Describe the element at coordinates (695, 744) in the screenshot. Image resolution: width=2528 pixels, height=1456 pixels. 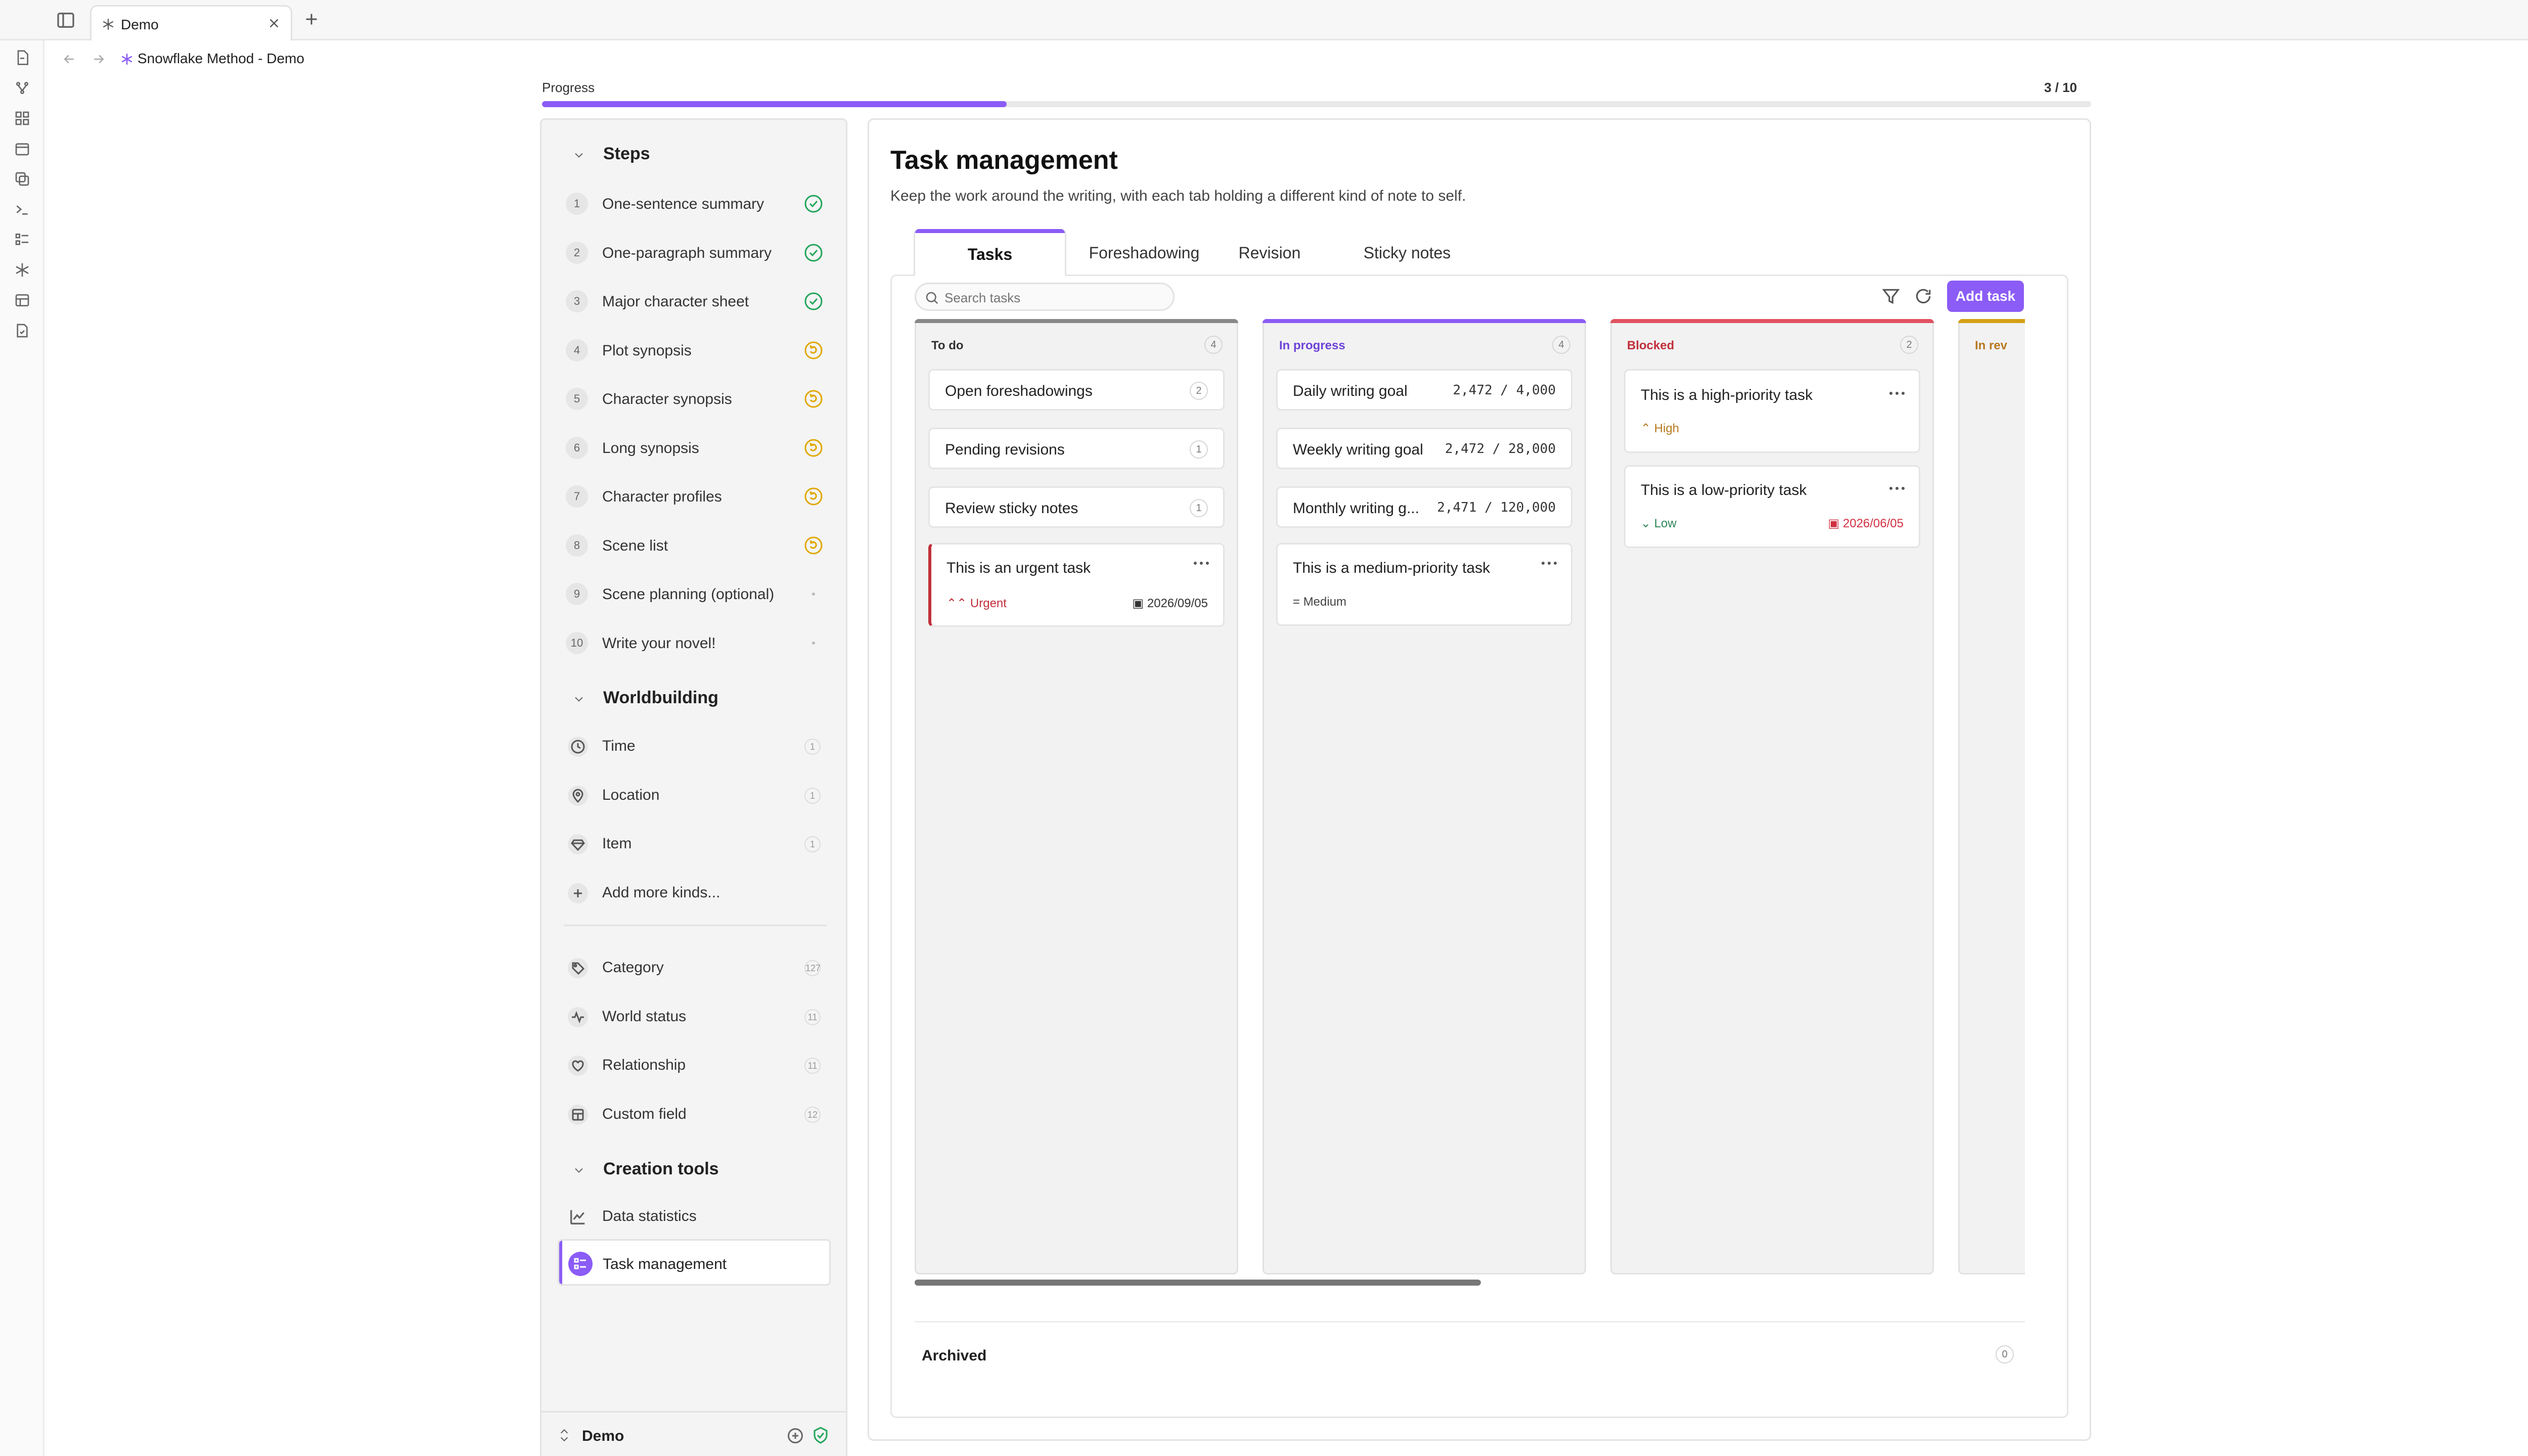
I see `worldbuilding-kind: Time 1` at that location.